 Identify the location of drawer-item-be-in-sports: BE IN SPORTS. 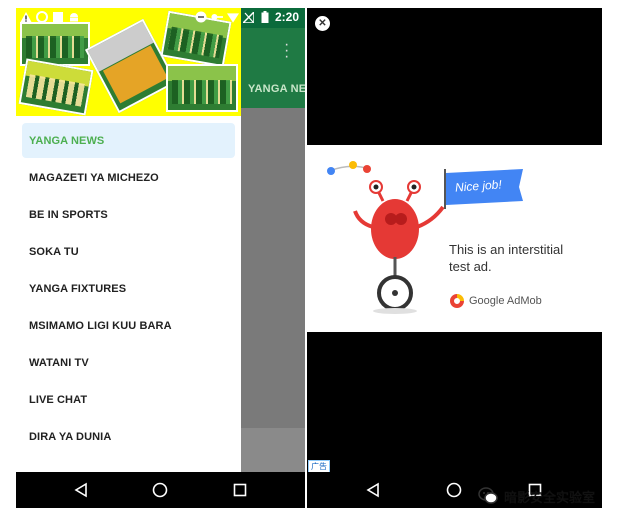
(128, 214).